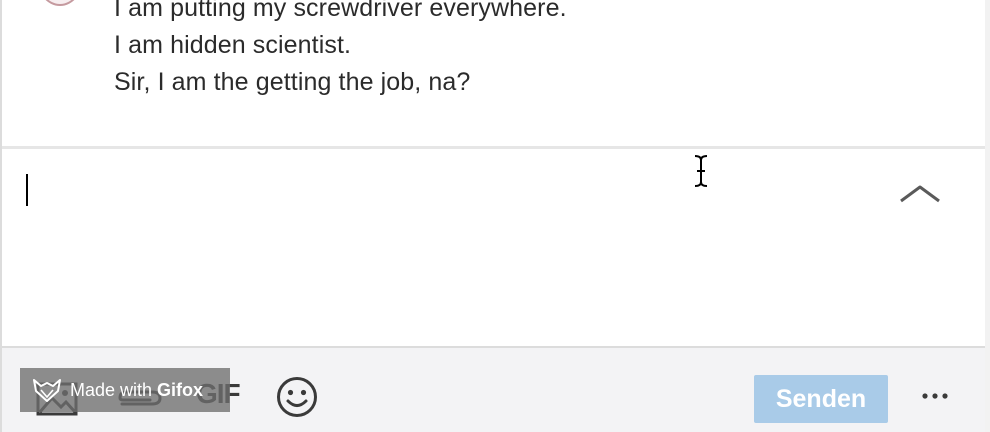 The width and height of the screenshot is (990, 432). What do you see at coordinates (920, 193) in the screenshot?
I see `chevron-up-icon` at bounding box center [920, 193].